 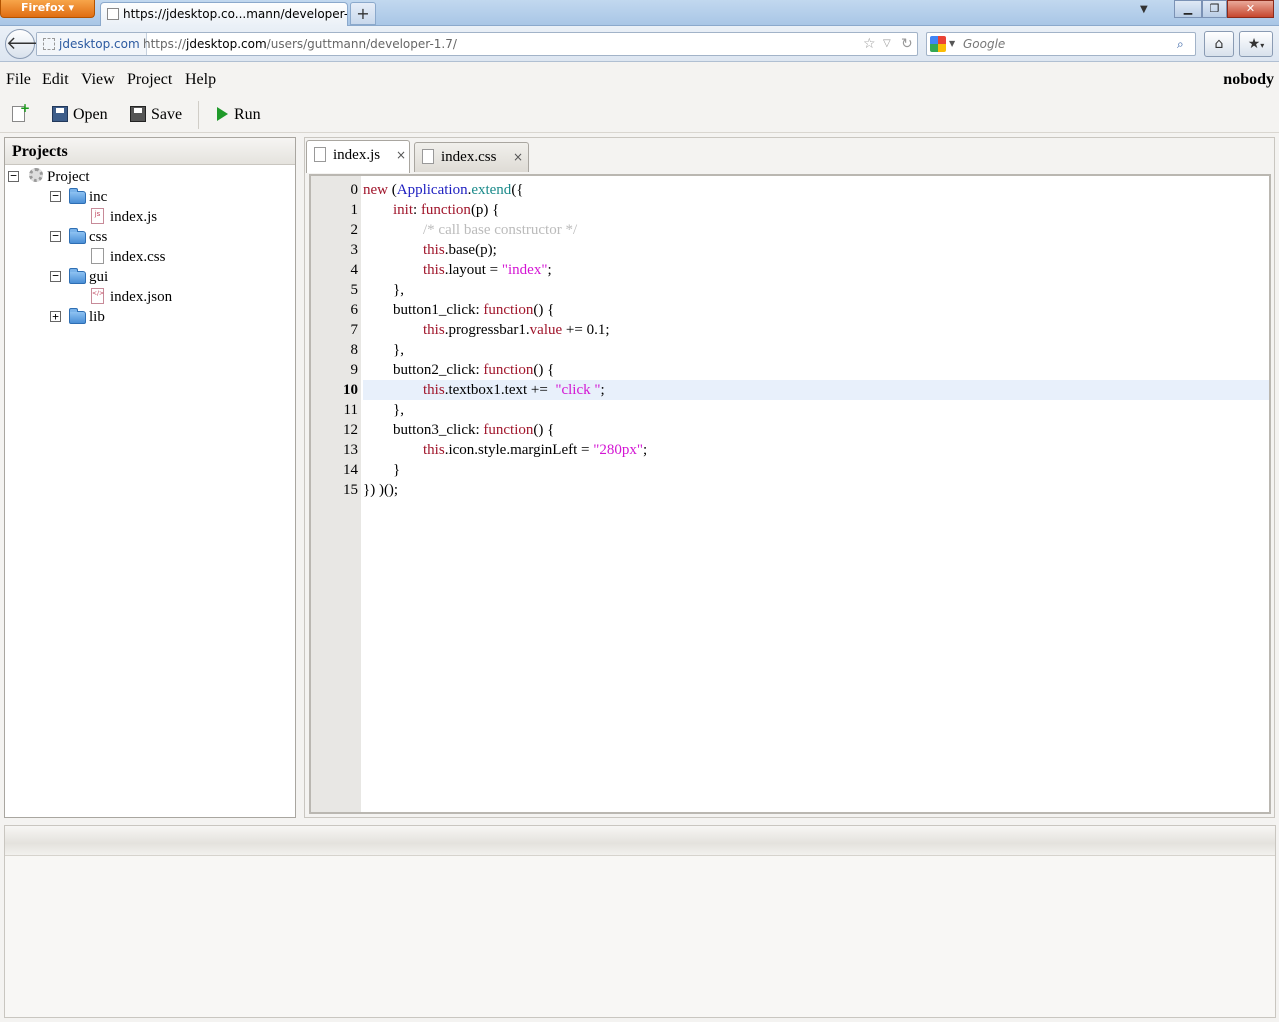 What do you see at coordinates (469, 157) in the screenshot?
I see `tab-label: index.css` at bounding box center [469, 157].